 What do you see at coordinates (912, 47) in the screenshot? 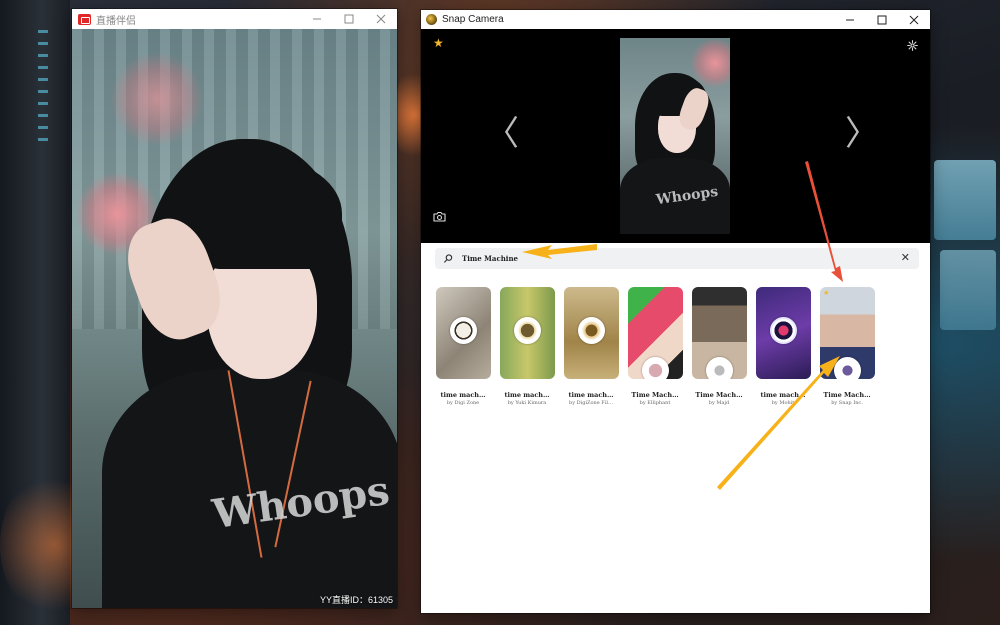
I see `gear-icon` at bounding box center [912, 47].